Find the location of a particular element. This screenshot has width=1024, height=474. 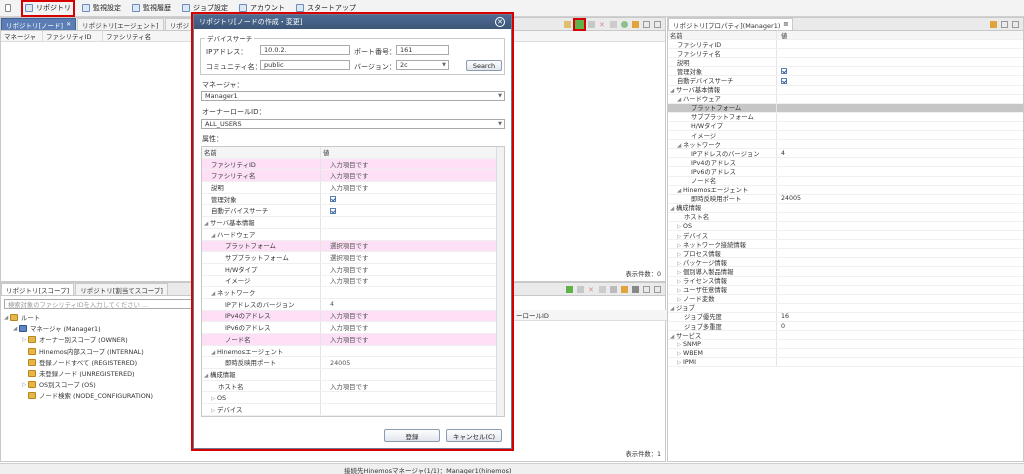

attribute-row: ファシリティID 入力項目です is located at coordinates (353, 164).